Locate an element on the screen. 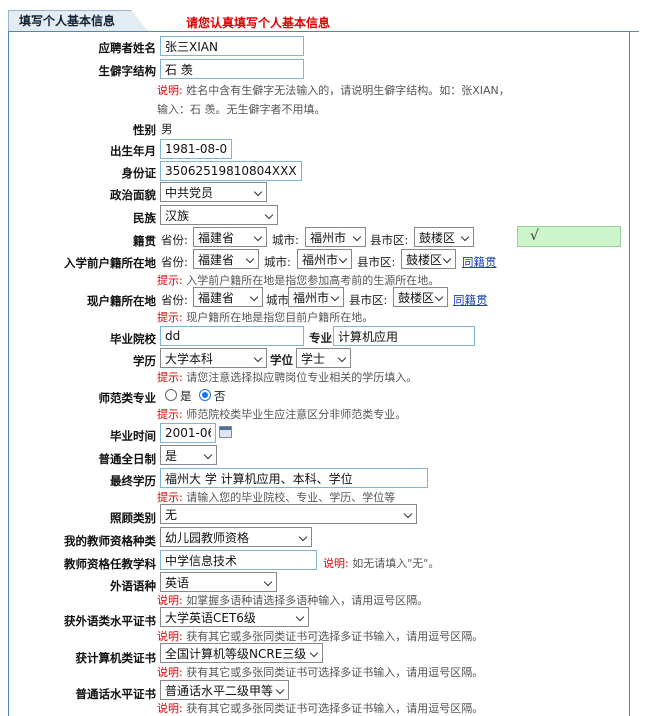 The image size is (647, 716). pre-same-as-native-link: 同籍贯 is located at coordinates (479, 262).